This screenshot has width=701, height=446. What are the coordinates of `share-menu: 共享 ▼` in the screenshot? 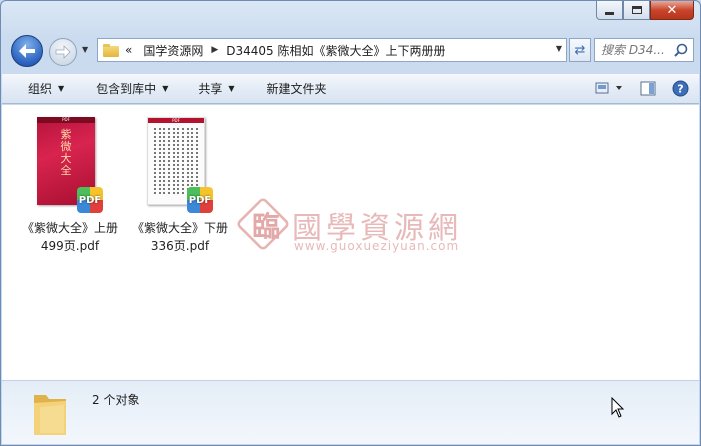 It's located at (213, 89).